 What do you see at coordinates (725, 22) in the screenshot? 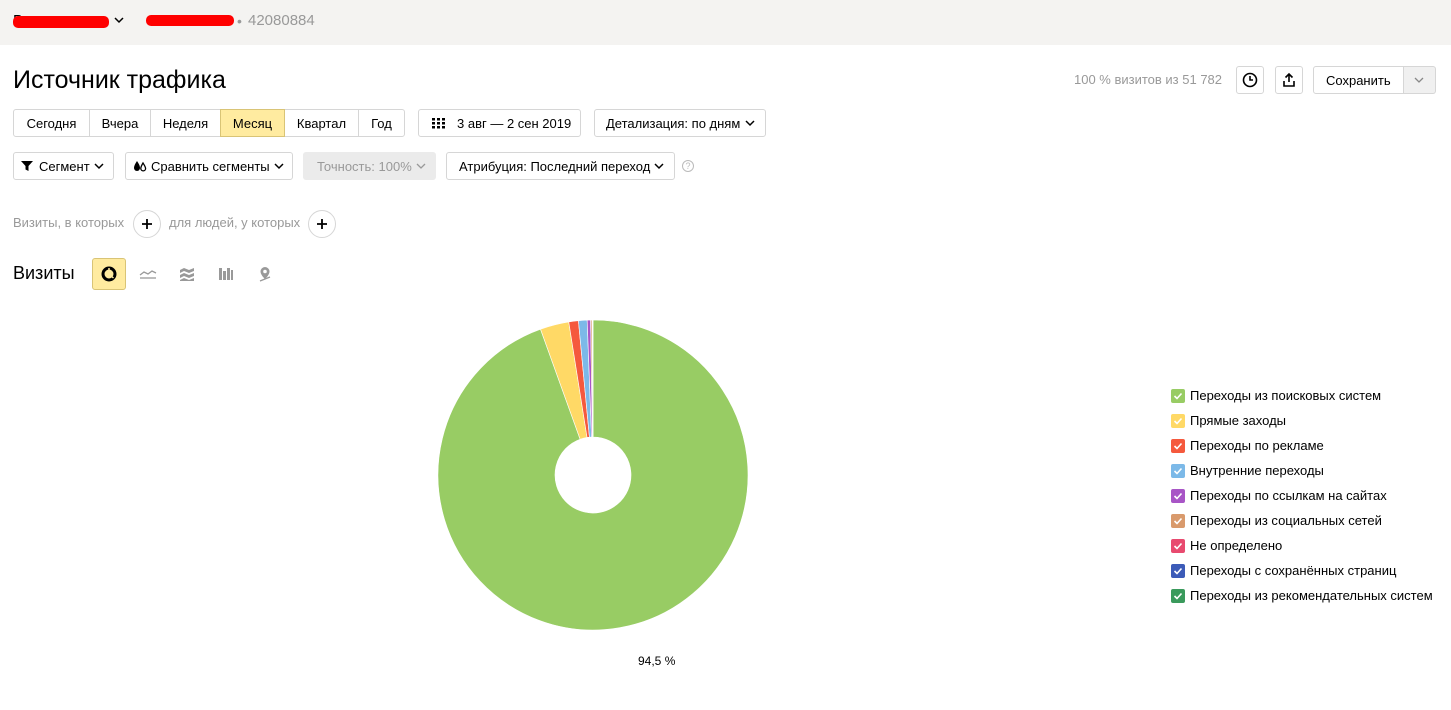
I see `counter-bar: В • 42080884` at bounding box center [725, 22].